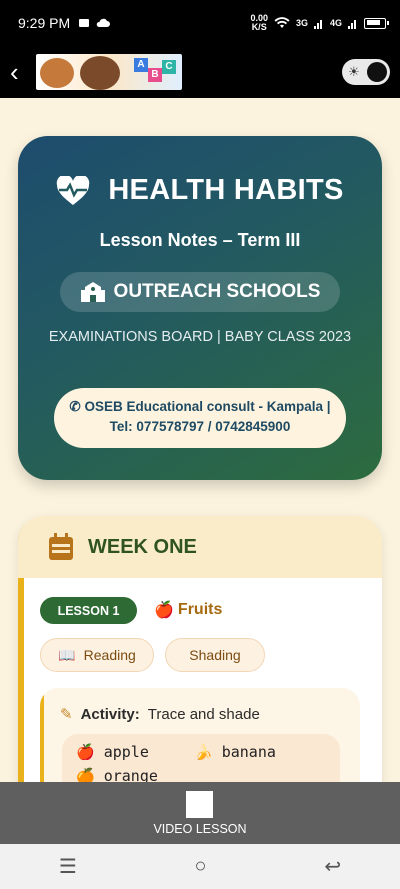 The height and width of the screenshot is (889, 400). What do you see at coordinates (61, 546) in the screenshot?
I see `calendar-icon` at bounding box center [61, 546].